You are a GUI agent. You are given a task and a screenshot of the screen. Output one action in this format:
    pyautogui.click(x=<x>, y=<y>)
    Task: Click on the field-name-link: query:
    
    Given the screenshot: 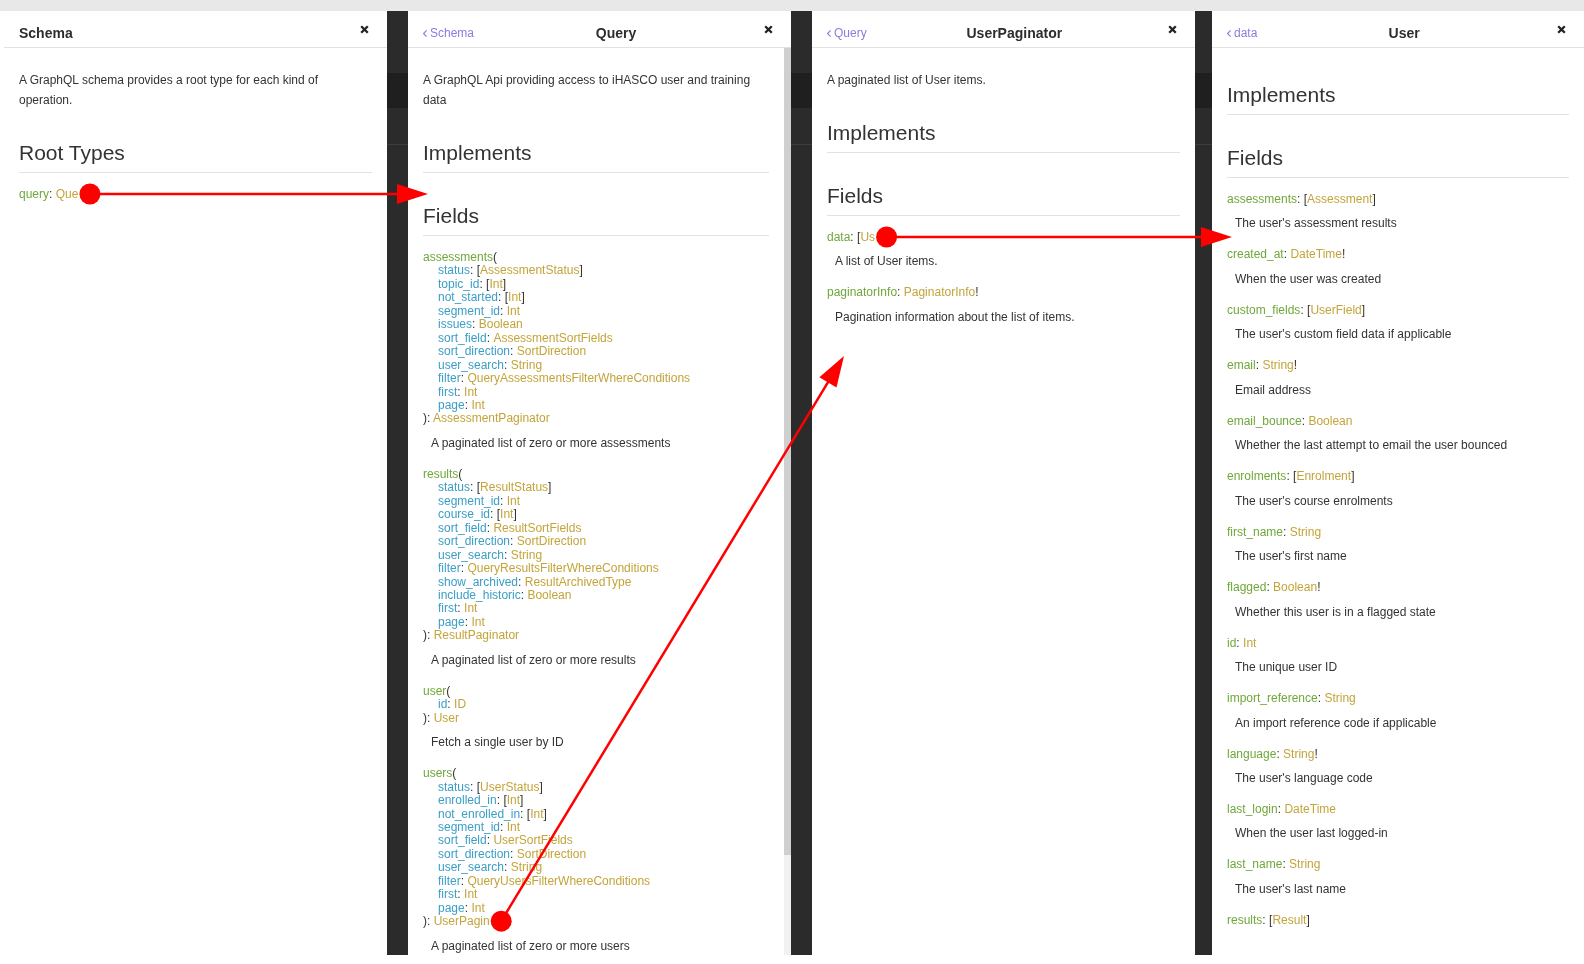 What is the action you would take?
    pyautogui.click(x=36, y=194)
    